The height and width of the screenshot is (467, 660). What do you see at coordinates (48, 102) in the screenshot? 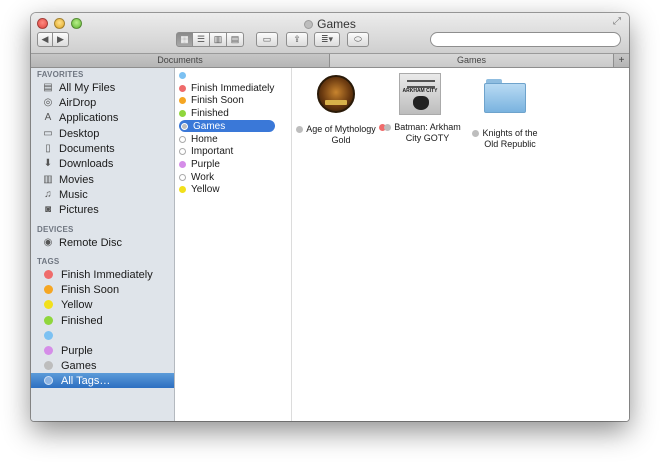
I see `airdrop-icon: ◎` at bounding box center [48, 102].